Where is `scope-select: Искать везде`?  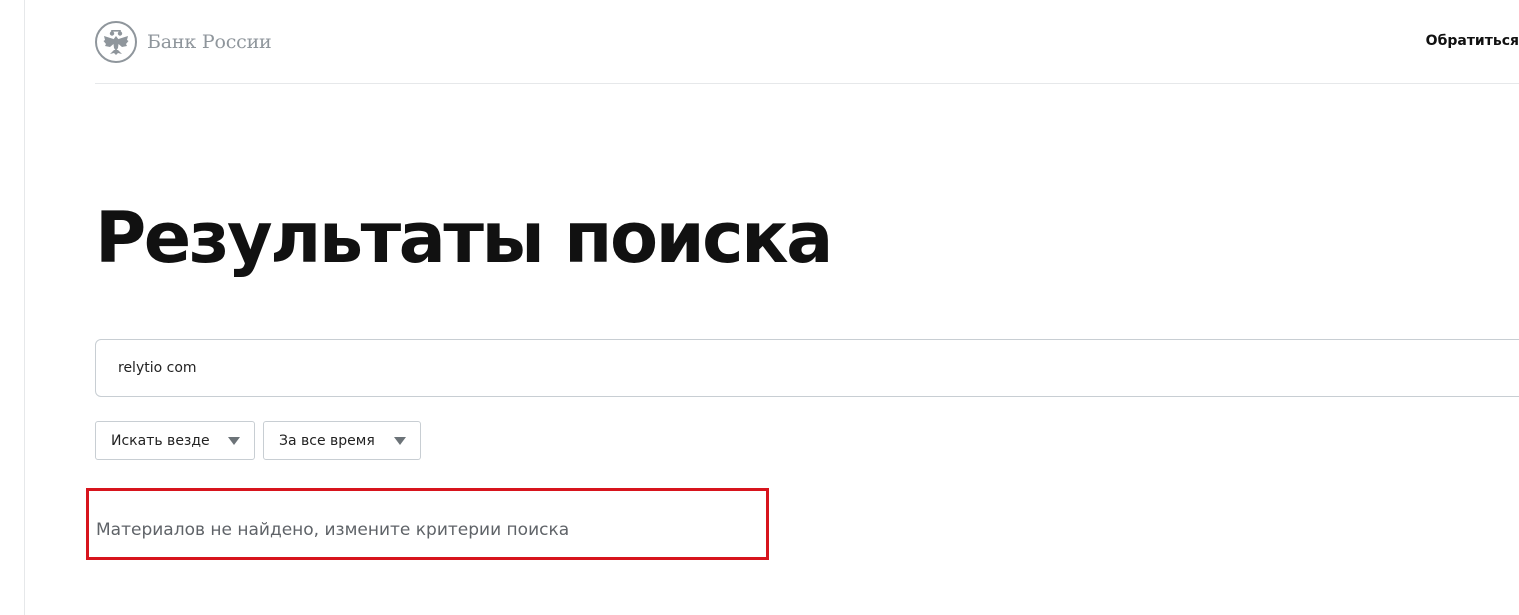 scope-select: Искать везде is located at coordinates (175, 440).